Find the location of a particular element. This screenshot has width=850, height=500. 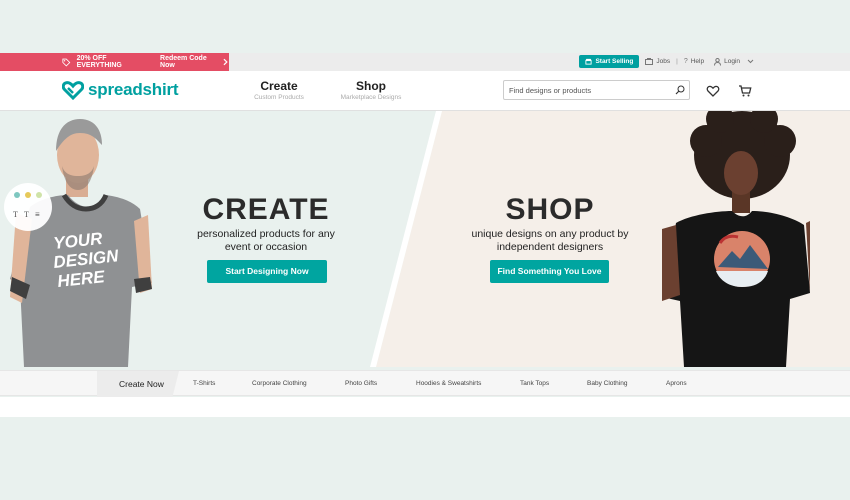

start-designing-button: Start Designing Now is located at coordinates (267, 271).